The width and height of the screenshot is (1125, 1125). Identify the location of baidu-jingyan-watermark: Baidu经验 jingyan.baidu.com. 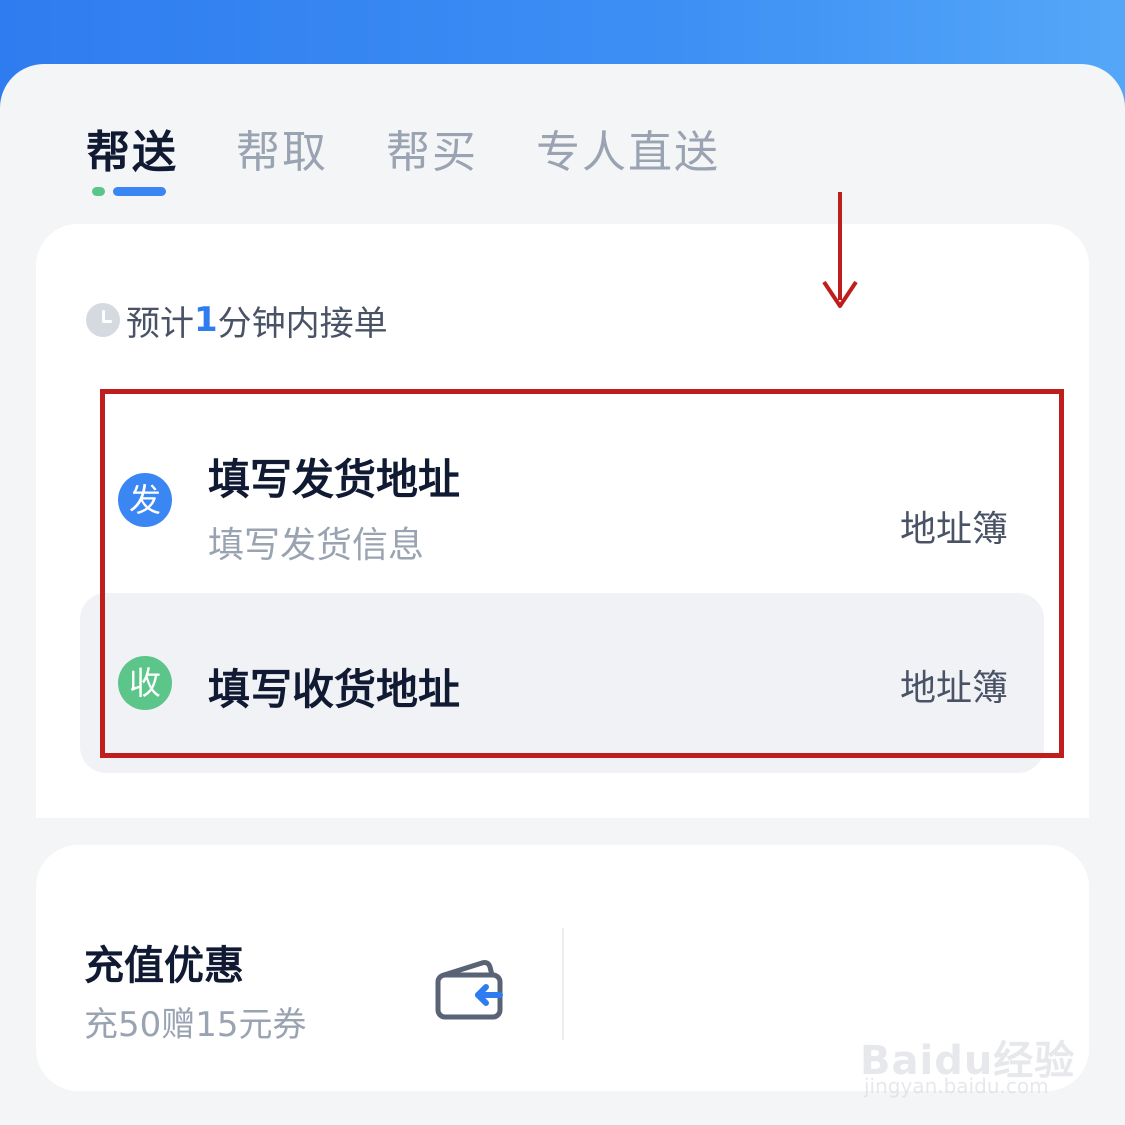
(967, 1055).